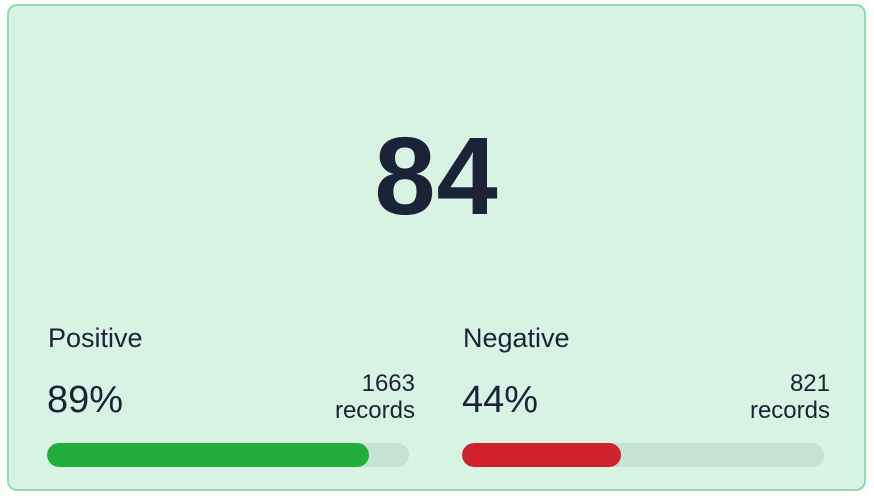 This screenshot has height=504, width=874. I want to click on negative-progress-fill, so click(542, 455).